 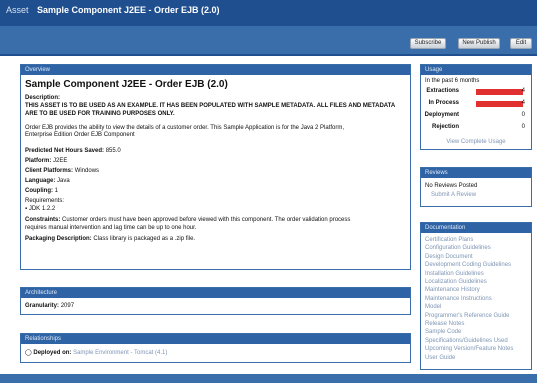 I want to click on new-publish-button: New Publish, so click(x=479, y=43).